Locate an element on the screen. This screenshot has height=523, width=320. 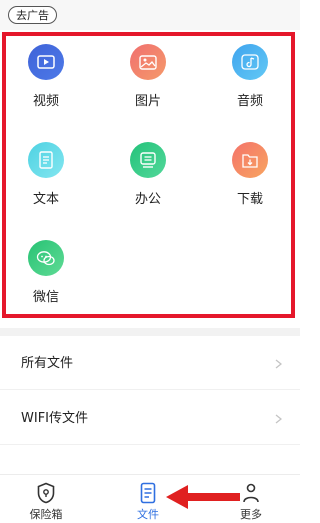
list-item-wifi-transfer: WIFI传文件 is located at coordinates (150, 419).